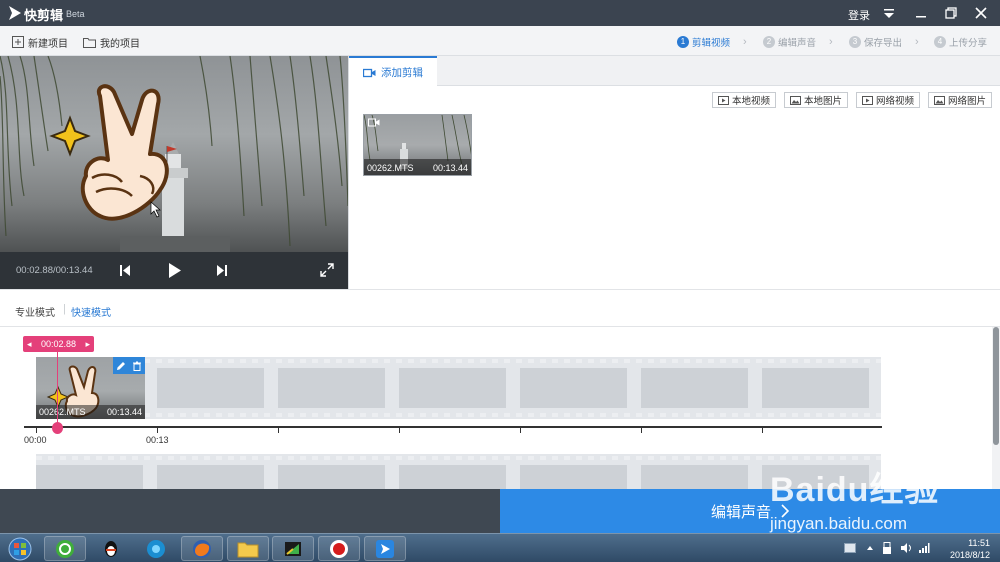  I want to click on step-label: 编辑声音, so click(797, 43).